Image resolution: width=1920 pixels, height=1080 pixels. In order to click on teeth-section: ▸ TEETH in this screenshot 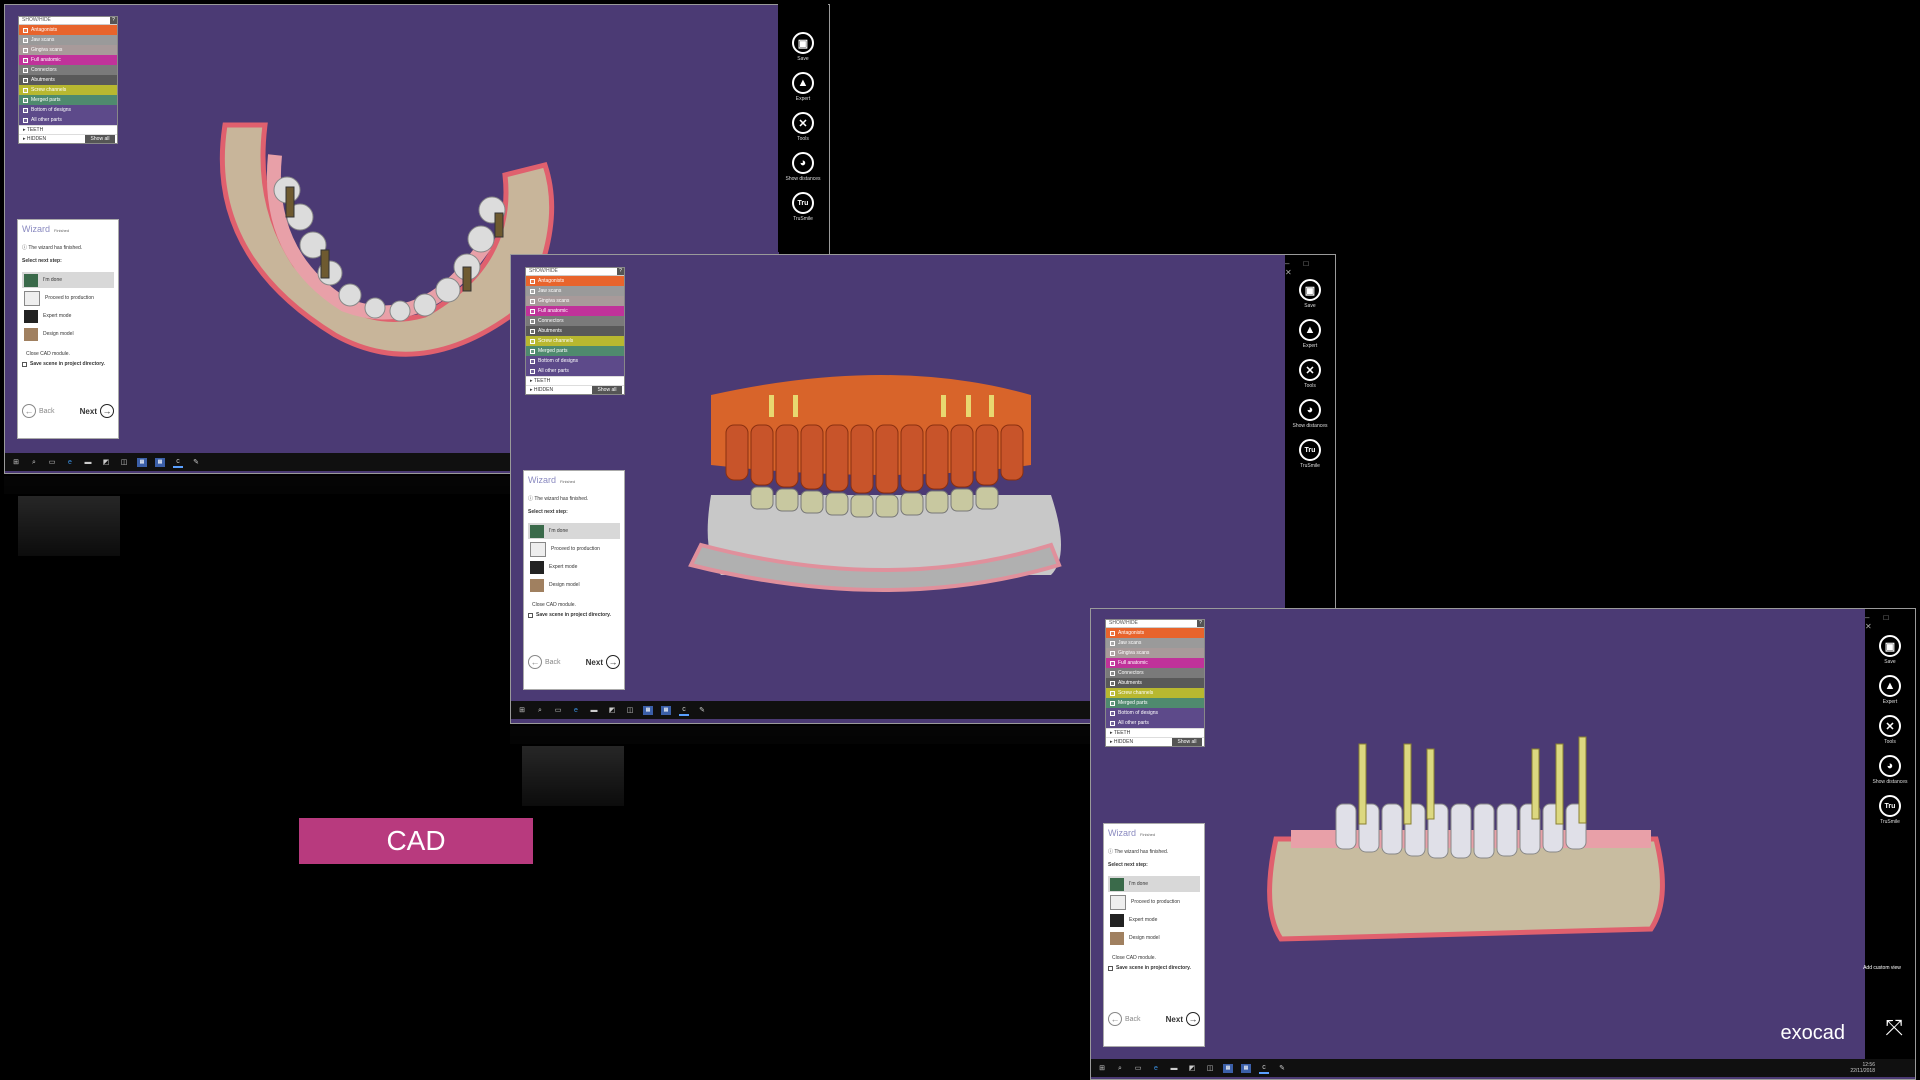, I will do `click(1155, 732)`.